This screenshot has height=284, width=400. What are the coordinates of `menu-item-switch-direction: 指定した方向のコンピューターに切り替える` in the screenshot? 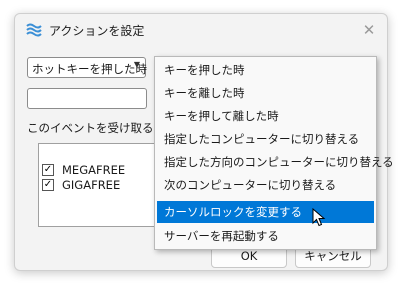 It's located at (275, 162).